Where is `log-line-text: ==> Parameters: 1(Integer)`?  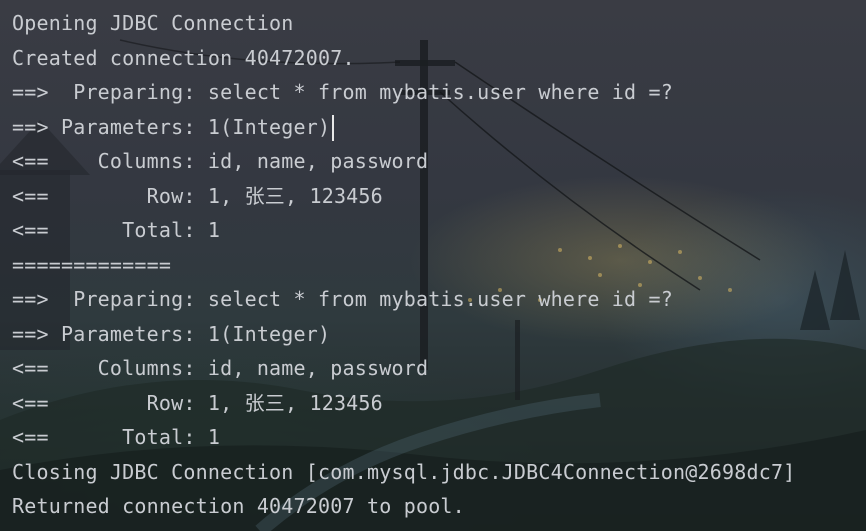
log-line-text: ==> Parameters: 1(Integer) is located at coordinates (171, 126).